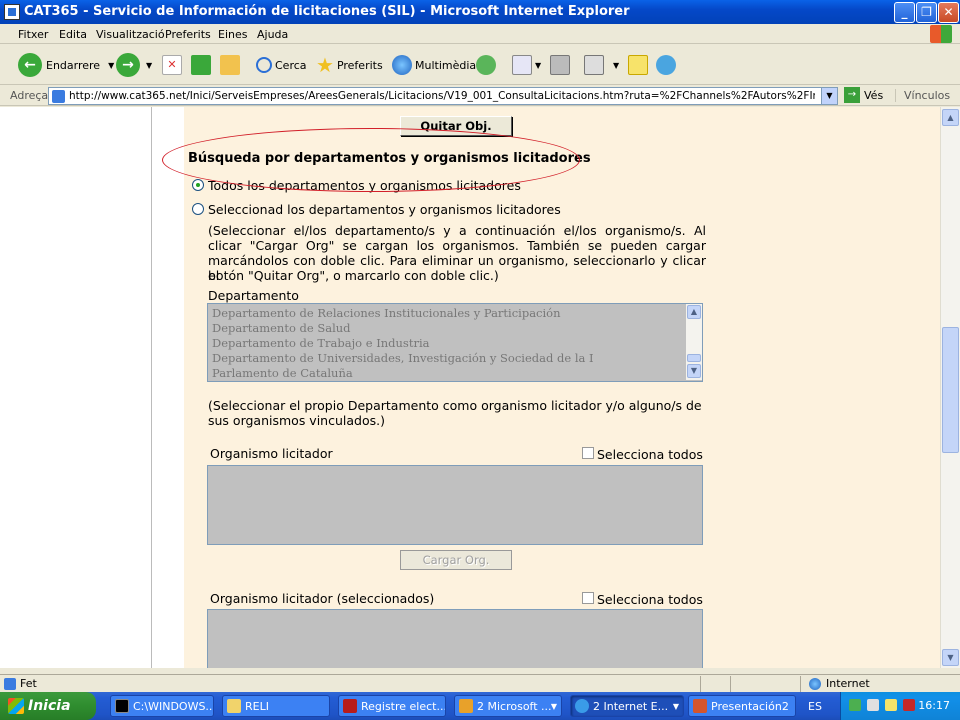 The image size is (960, 720). Describe the element at coordinates (456, 126) in the screenshot. I see `quitar-obj-button: Quitar Obj.` at that location.